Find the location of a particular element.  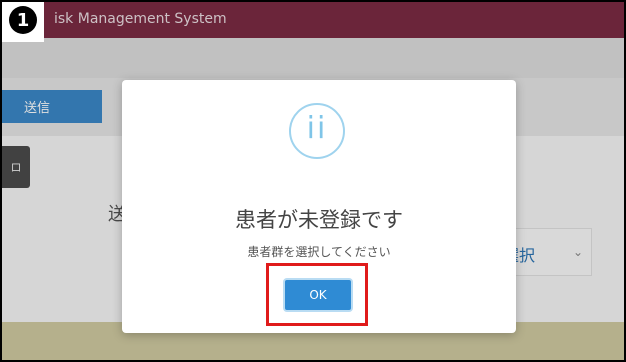

step-number: 1 is located at coordinates (23, 20).